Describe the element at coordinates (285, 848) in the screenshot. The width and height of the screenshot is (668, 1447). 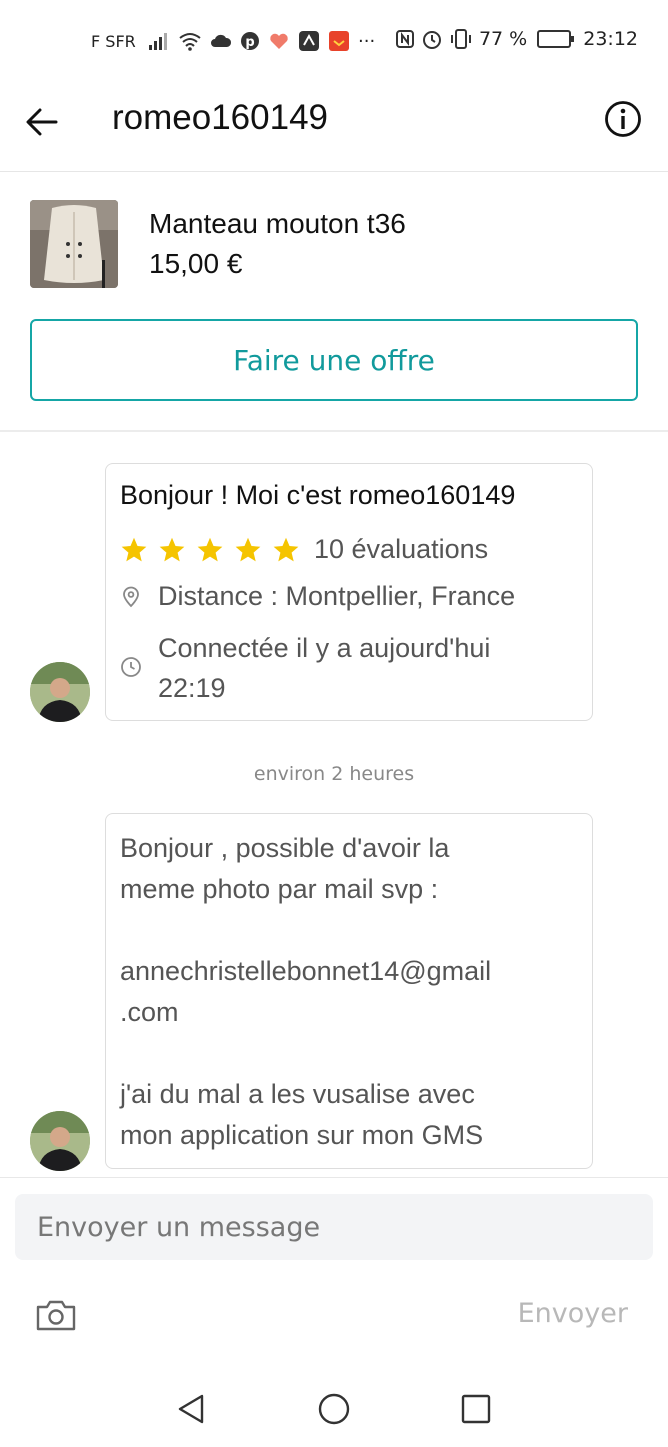
I see `message-line: Bonjour , possible d'avoir la` at that location.